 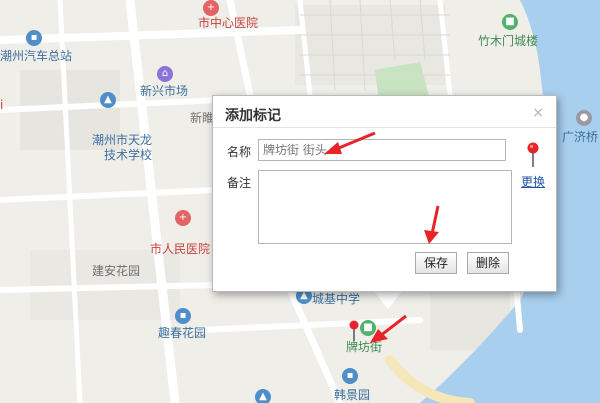 I want to click on marker-style-icon, so click(x=533, y=155).